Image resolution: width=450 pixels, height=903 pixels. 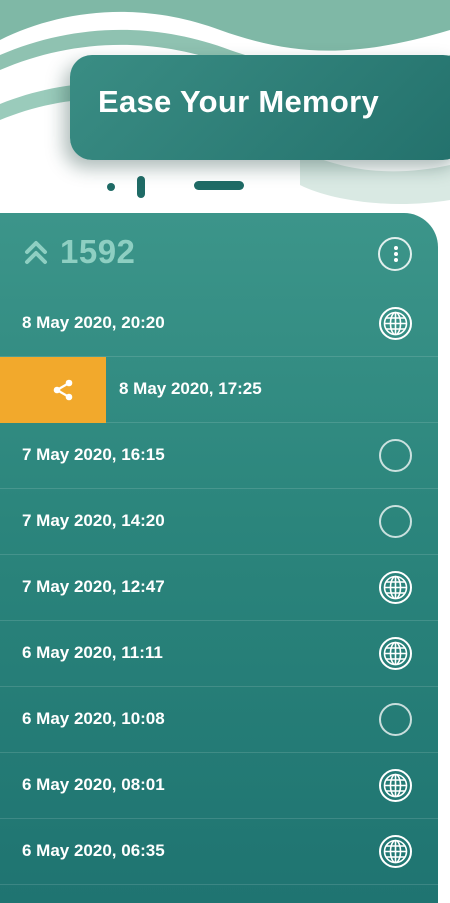 I want to click on entry-date: 7 May 2020, 14:20, so click(x=93, y=520).